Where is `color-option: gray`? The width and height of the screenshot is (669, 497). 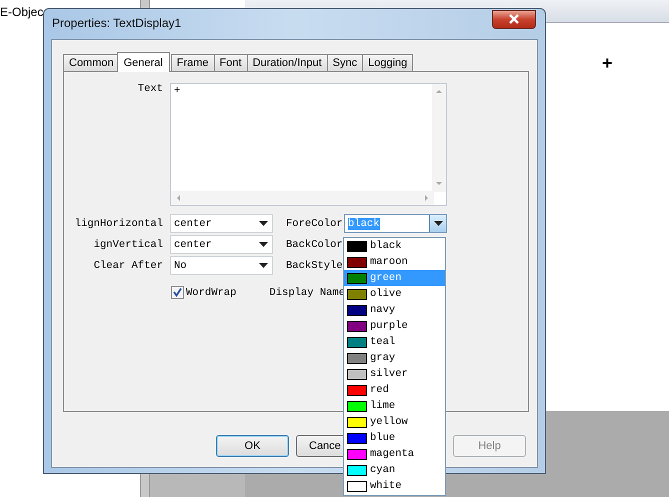 color-option: gray is located at coordinates (394, 358).